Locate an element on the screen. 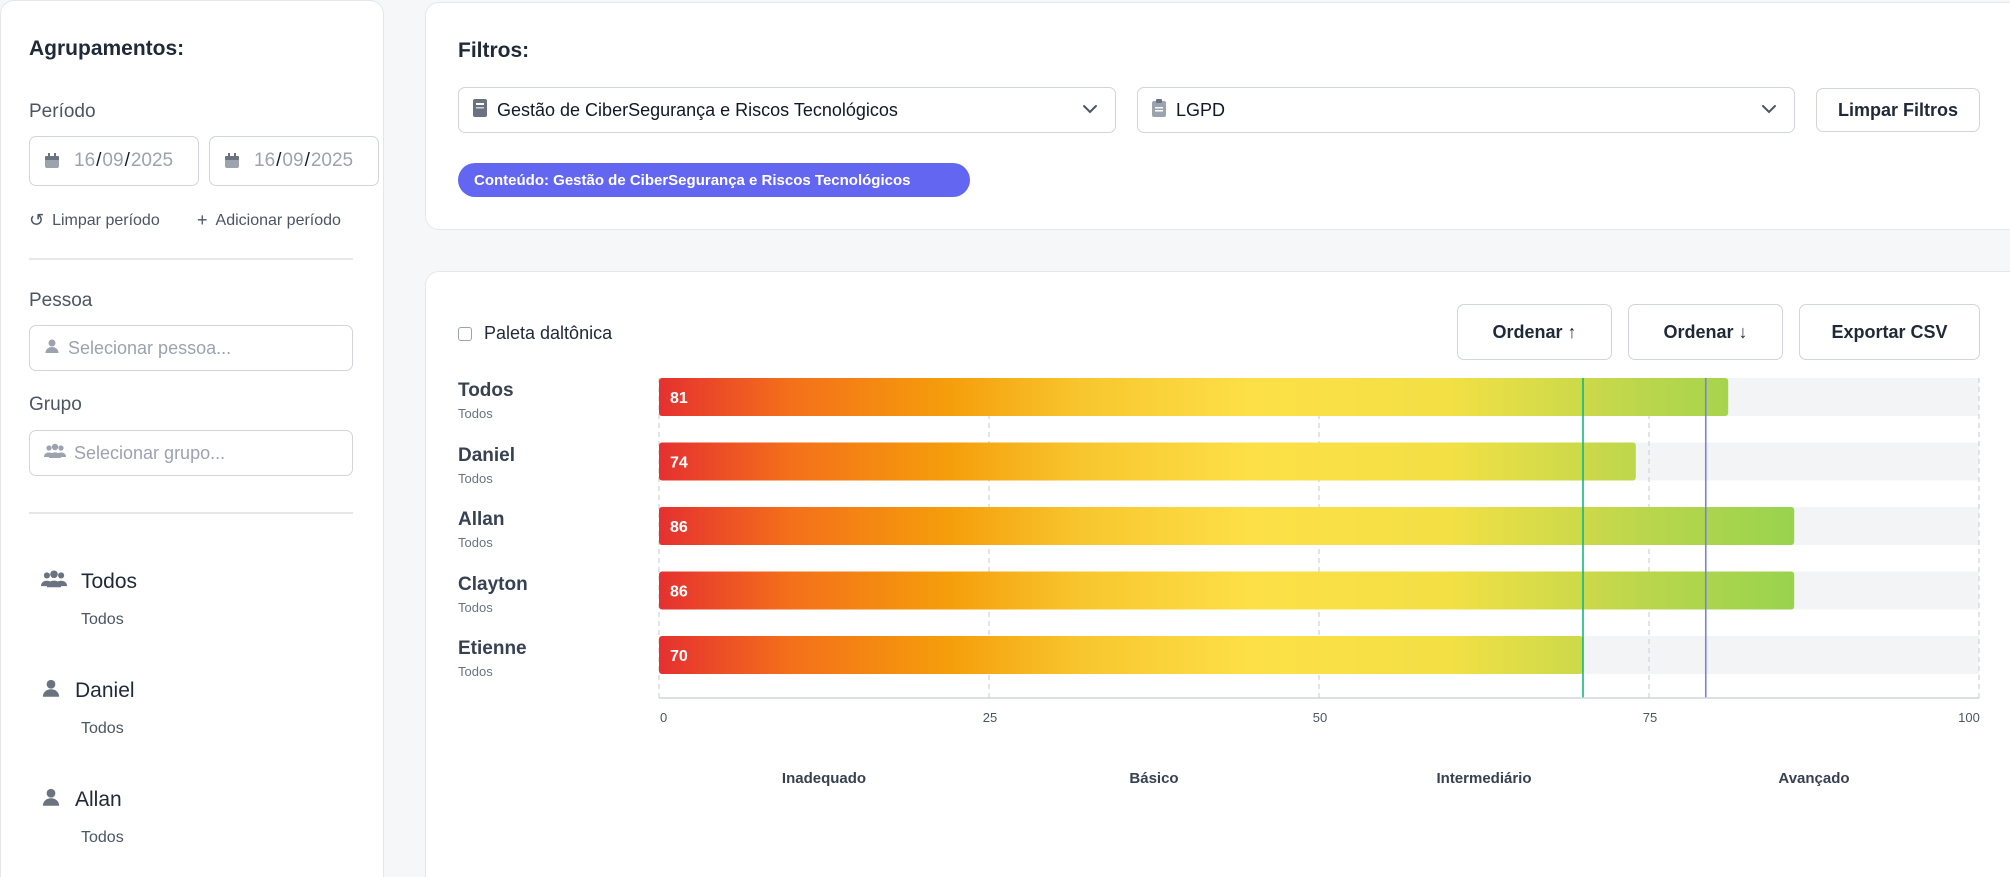 The width and height of the screenshot is (2010, 877). book-icon is located at coordinates (480, 110).